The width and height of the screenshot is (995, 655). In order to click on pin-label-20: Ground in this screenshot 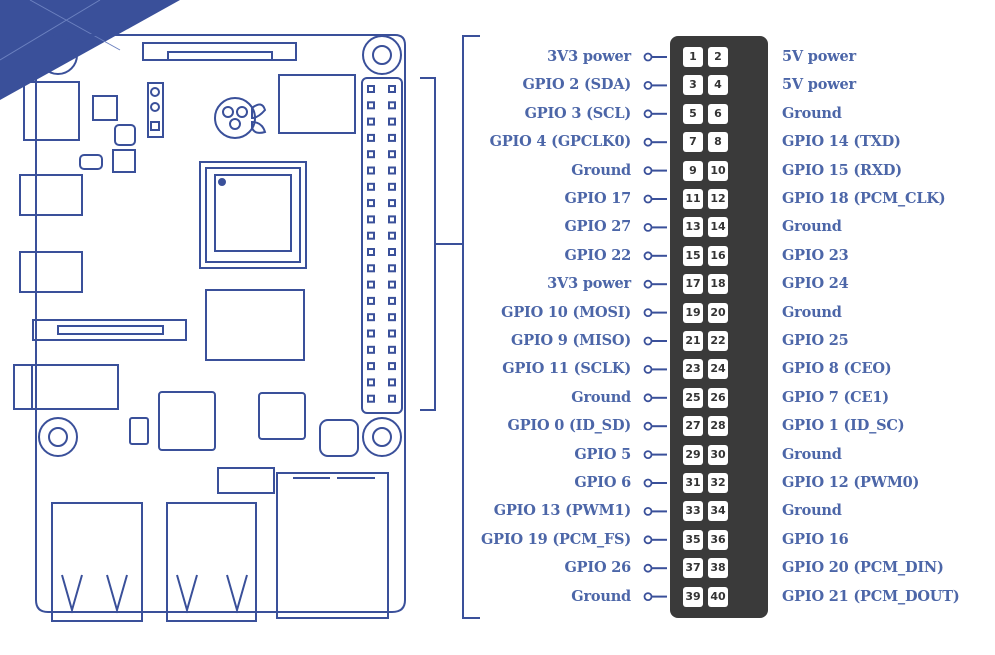, I will do `click(812, 312)`.